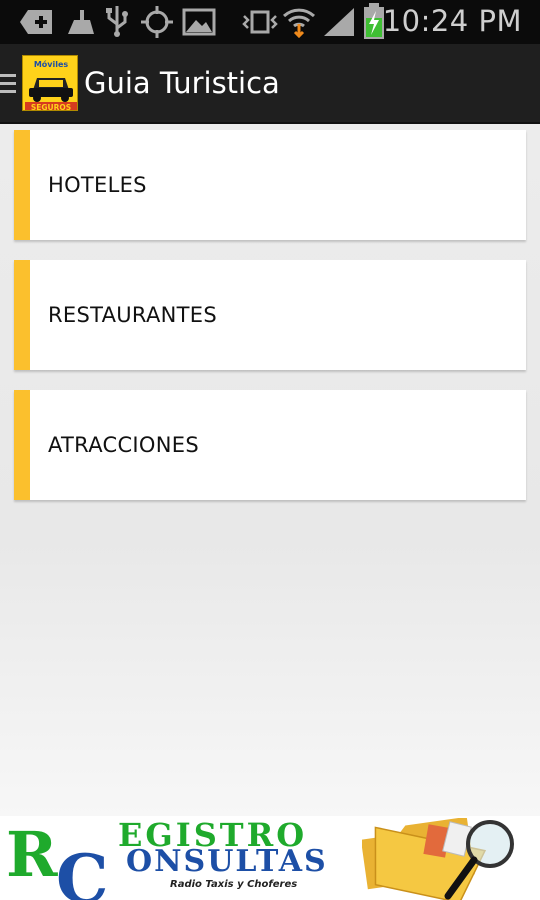 Image resolution: width=540 pixels, height=900 pixels. I want to click on menu-item-hoteles: HOTELES, so click(270, 185).